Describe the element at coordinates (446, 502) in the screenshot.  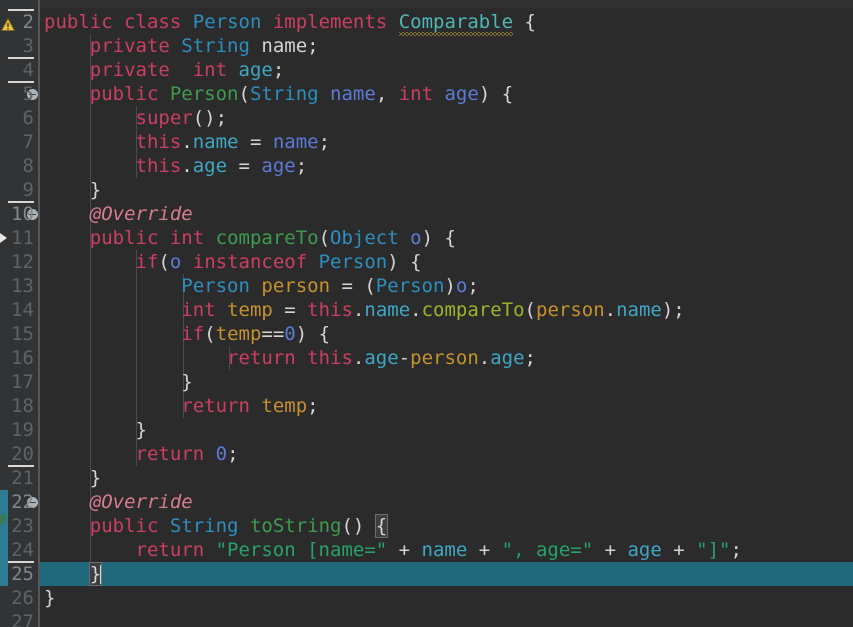
I see `code-line-22: @Override` at that location.